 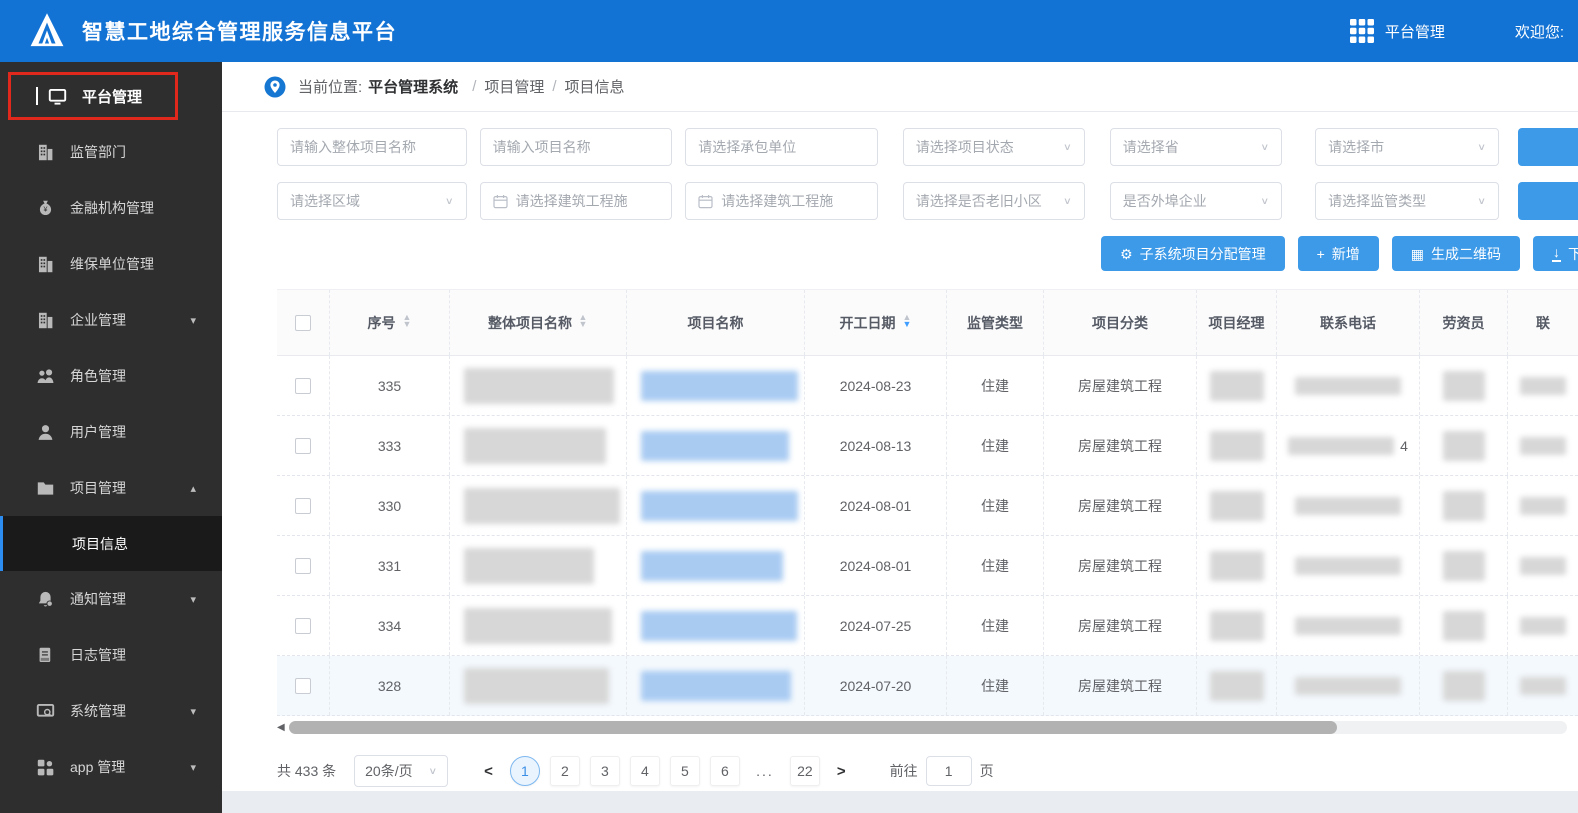 What do you see at coordinates (401, 771) in the screenshot?
I see `page-size-select: 20条/页 ∨` at bounding box center [401, 771].